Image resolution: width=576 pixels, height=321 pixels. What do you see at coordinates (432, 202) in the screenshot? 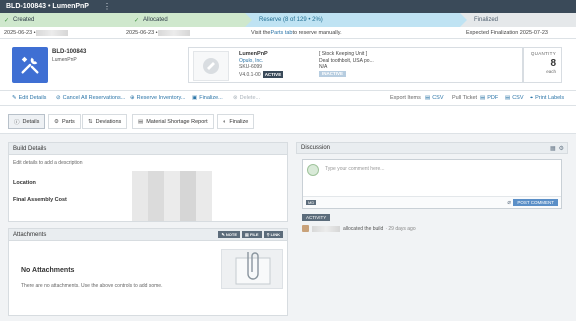
I see `comment-toolbar: MD ⌀ POST COMMENT` at bounding box center [432, 202].